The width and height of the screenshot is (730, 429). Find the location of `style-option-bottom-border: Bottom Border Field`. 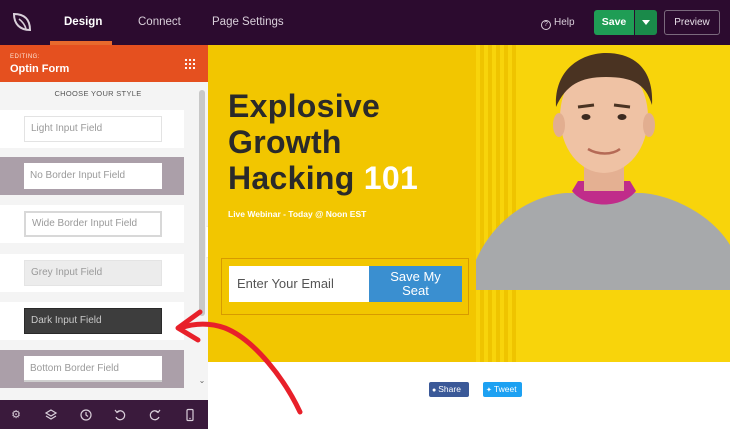

style-option-bottom-border: Bottom Border Field is located at coordinates (92, 369).